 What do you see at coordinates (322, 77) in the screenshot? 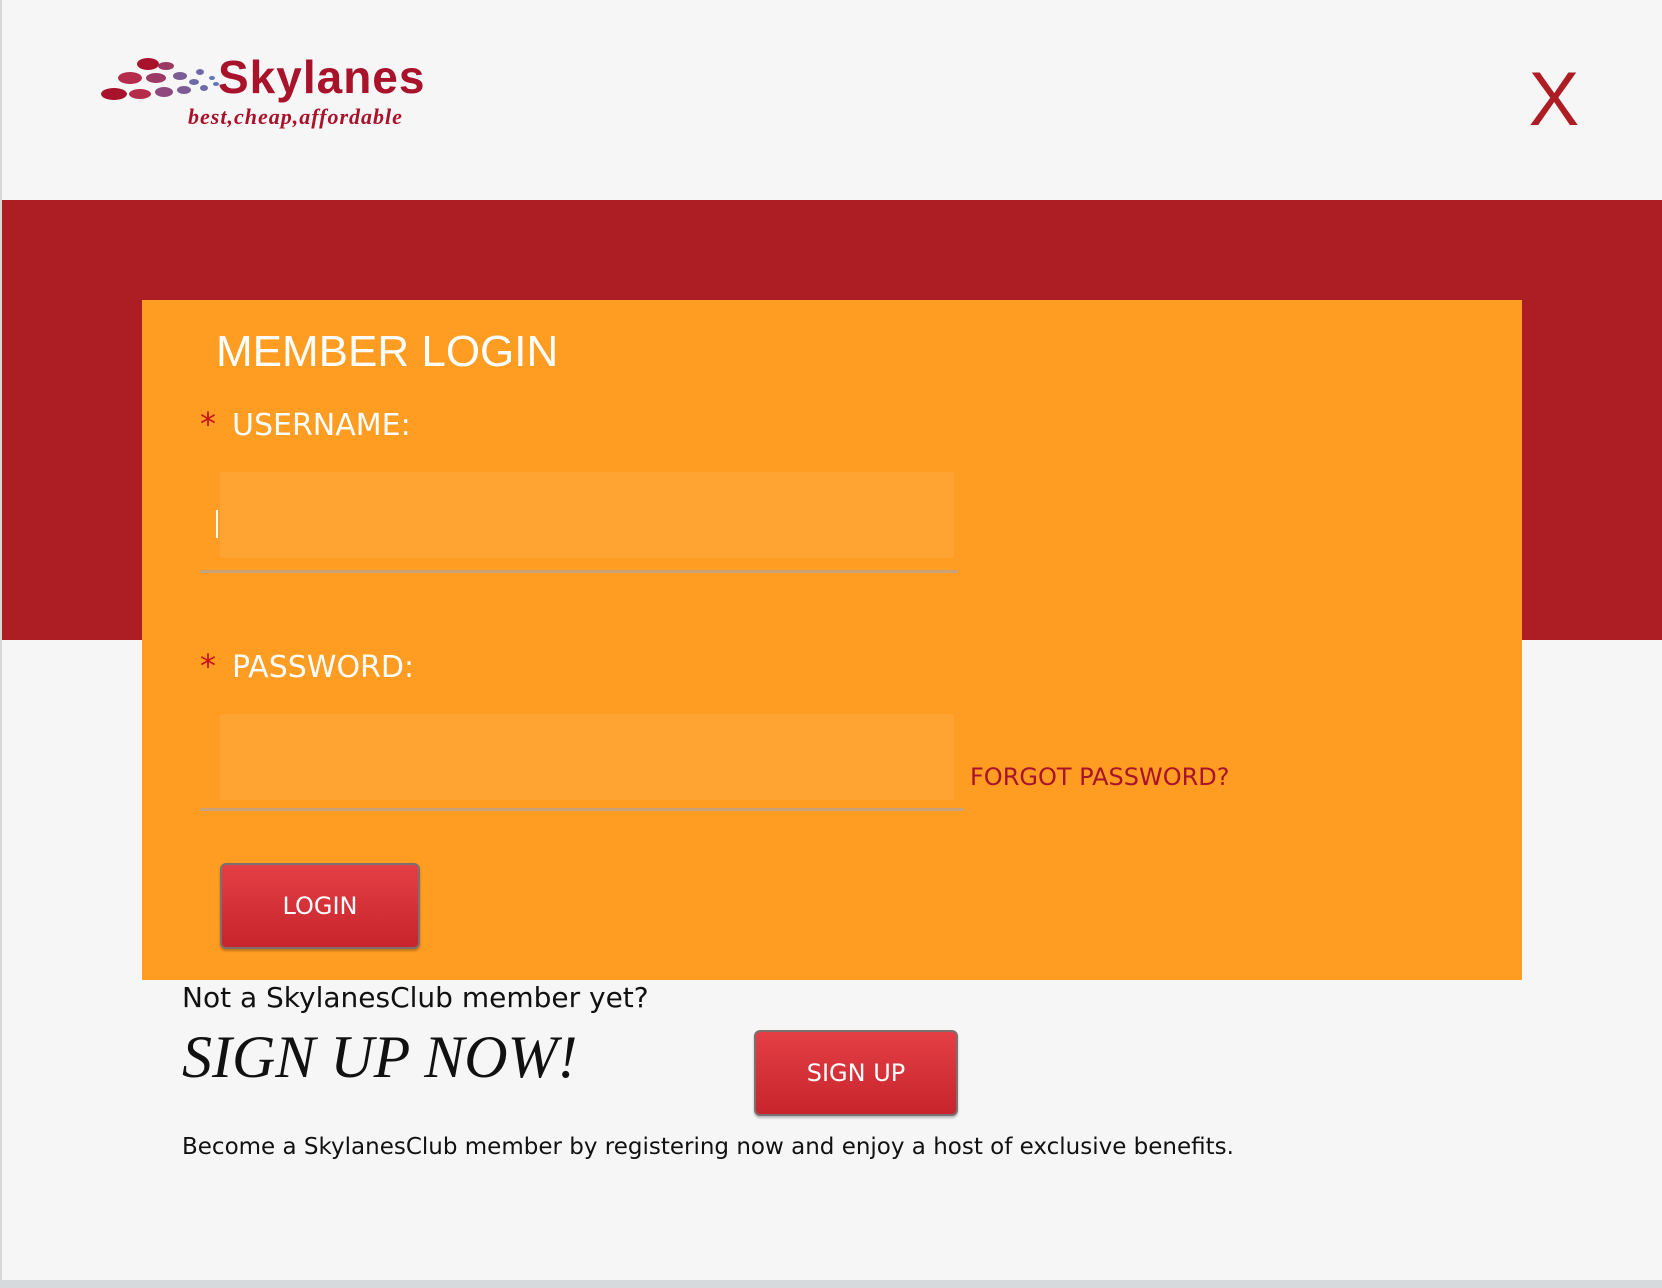
I see `logo-wordmark: Skylanes` at bounding box center [322, 77].